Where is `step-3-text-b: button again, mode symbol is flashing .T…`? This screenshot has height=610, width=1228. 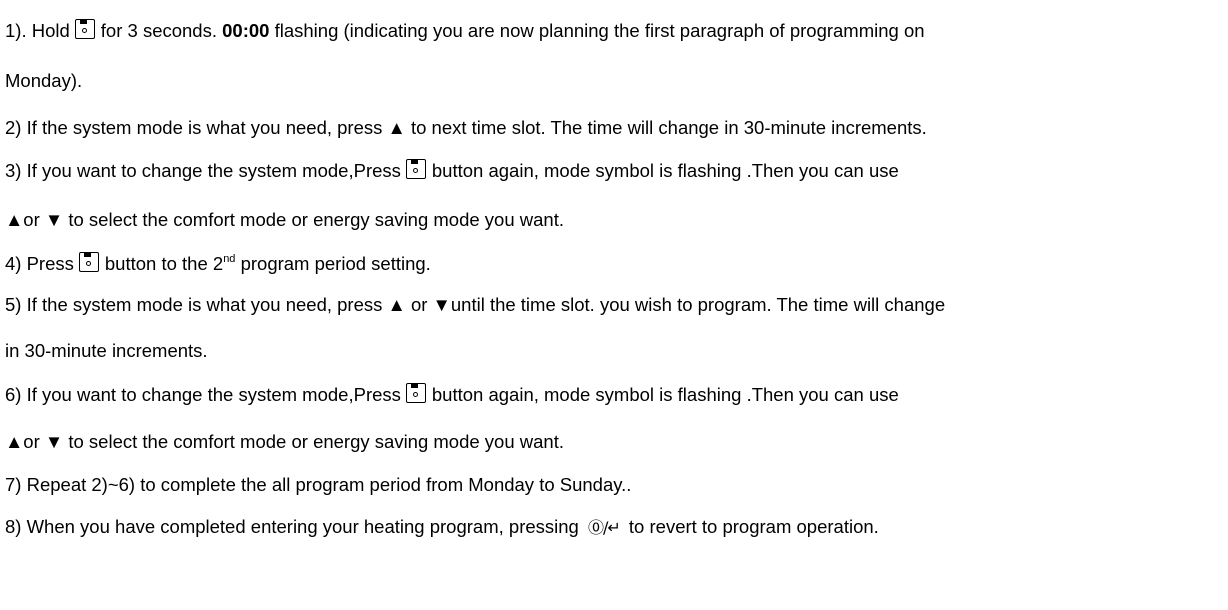
step-3-text-b: button again, mode symbol is flashing .T… is located at coordinates (665, 170).